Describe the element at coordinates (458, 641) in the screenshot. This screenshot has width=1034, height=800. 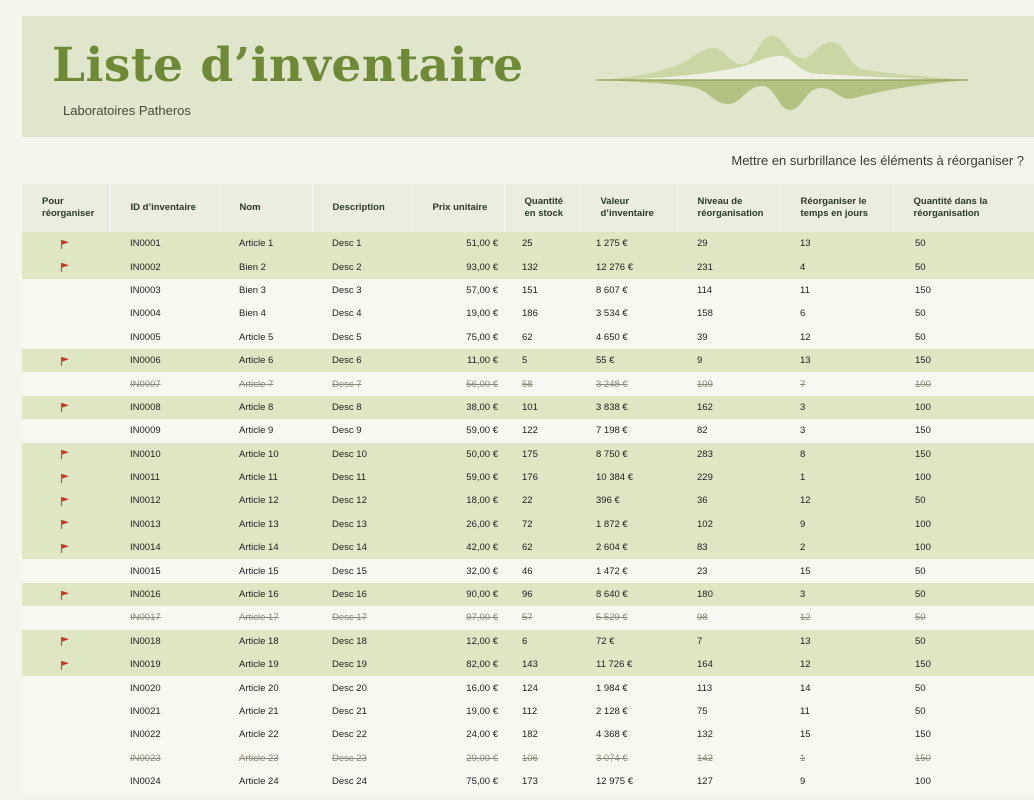
I see `cell-unit-price: 12,00 €` at that location.